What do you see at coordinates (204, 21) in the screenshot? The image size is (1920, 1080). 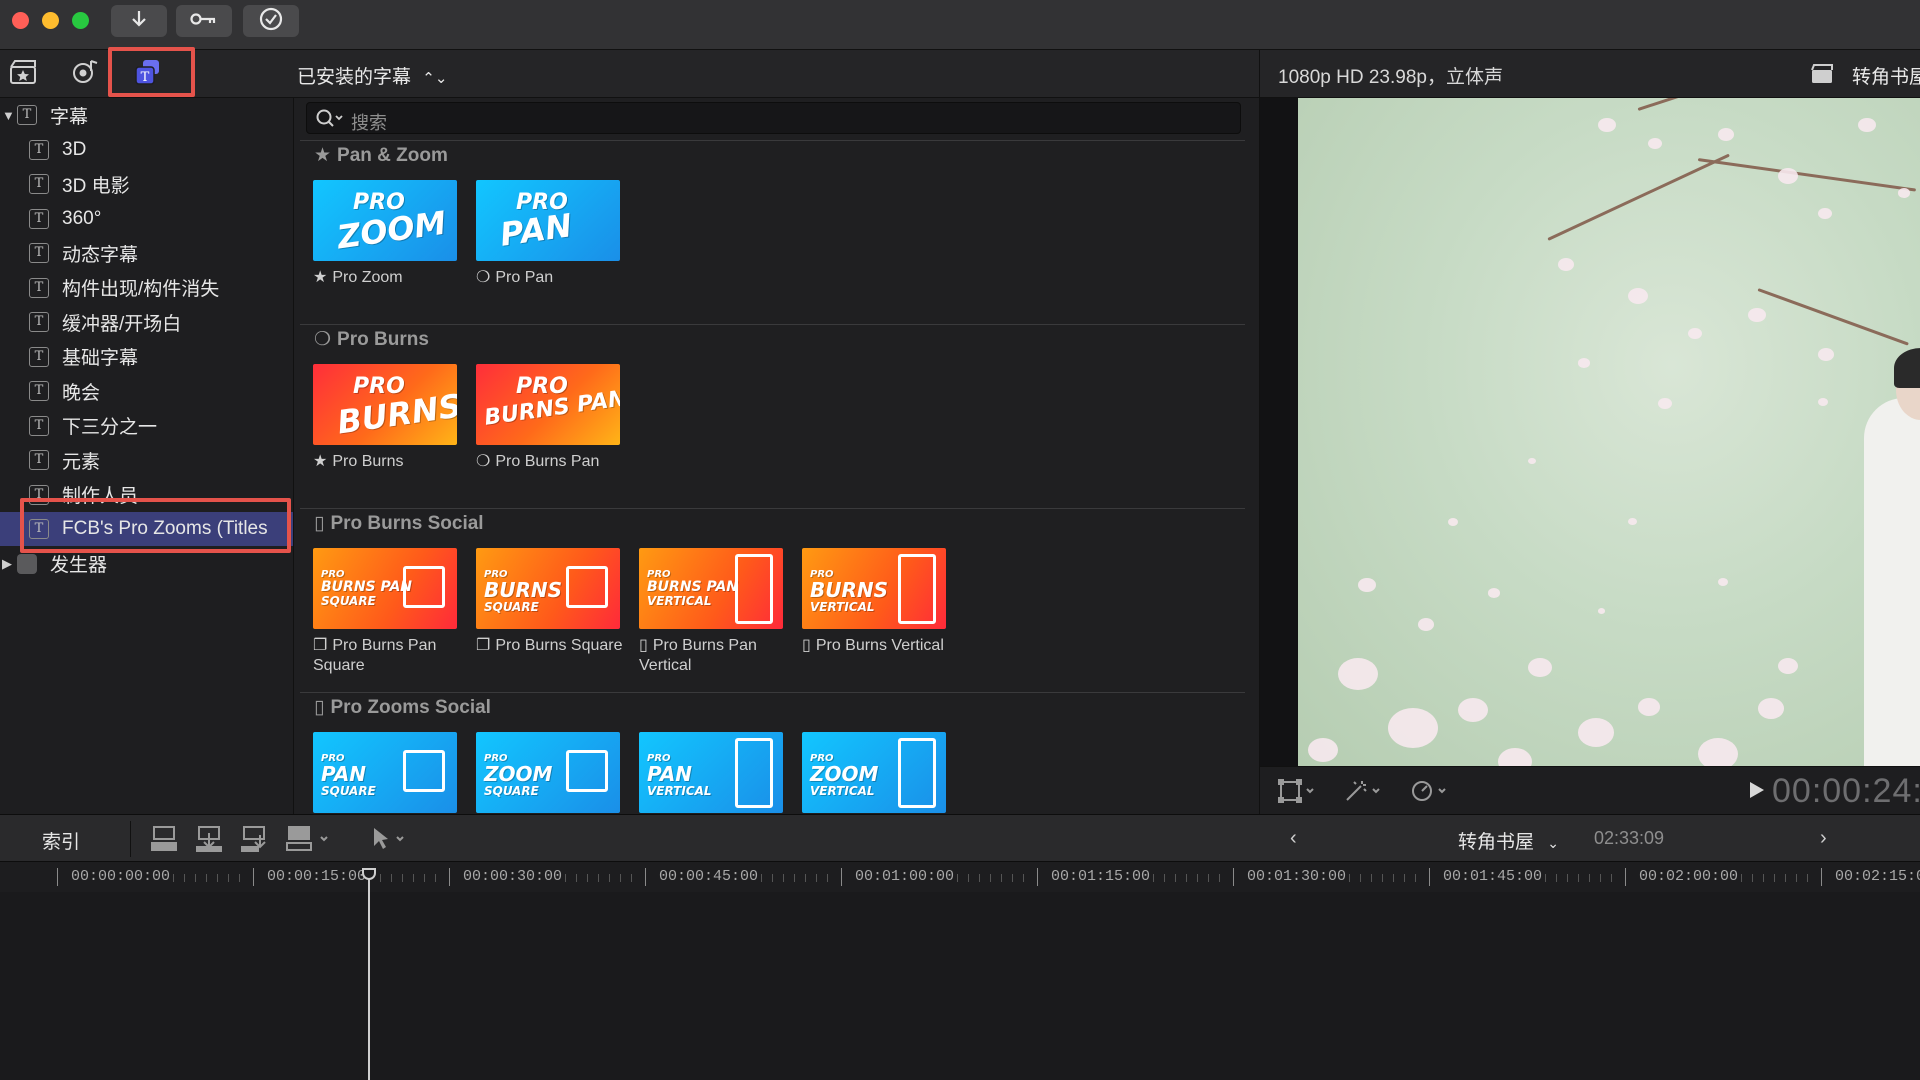 I see `keywords-button` at bounding box center [204, 21].